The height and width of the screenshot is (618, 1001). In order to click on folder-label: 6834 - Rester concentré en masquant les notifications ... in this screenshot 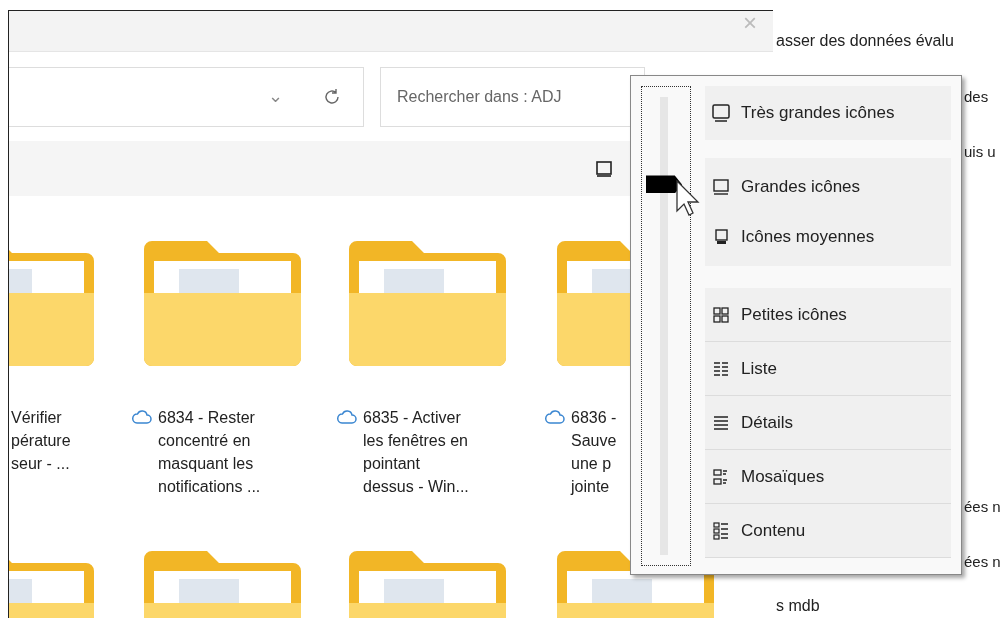, I will do `click(209, 452)`.